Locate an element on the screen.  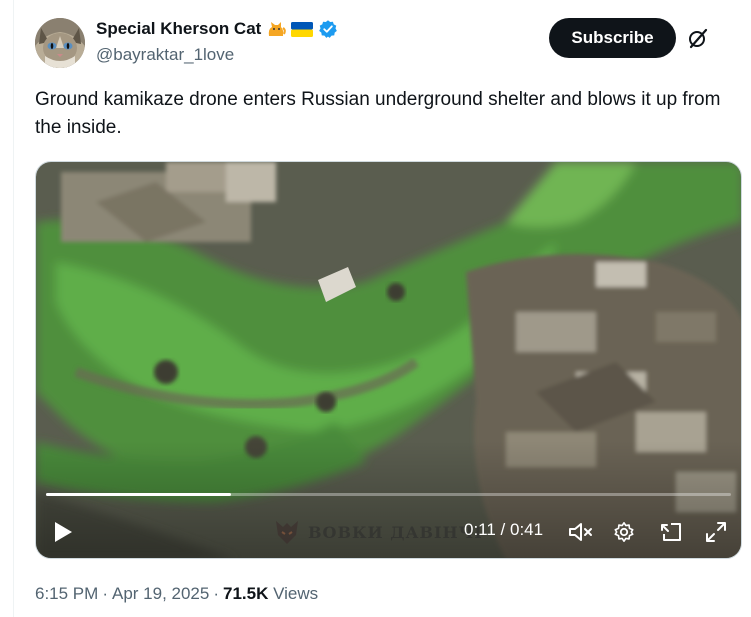
video-watermark: ВОВКИ ДАВІНЧІ is located at coordinates (377, 532).